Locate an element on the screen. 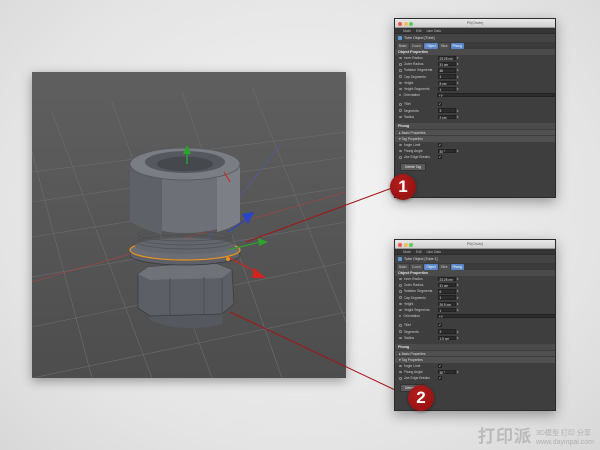 This screenshot has width=600, height=450. watermark-logo: 打印派 is located at coordinates (505, 436).